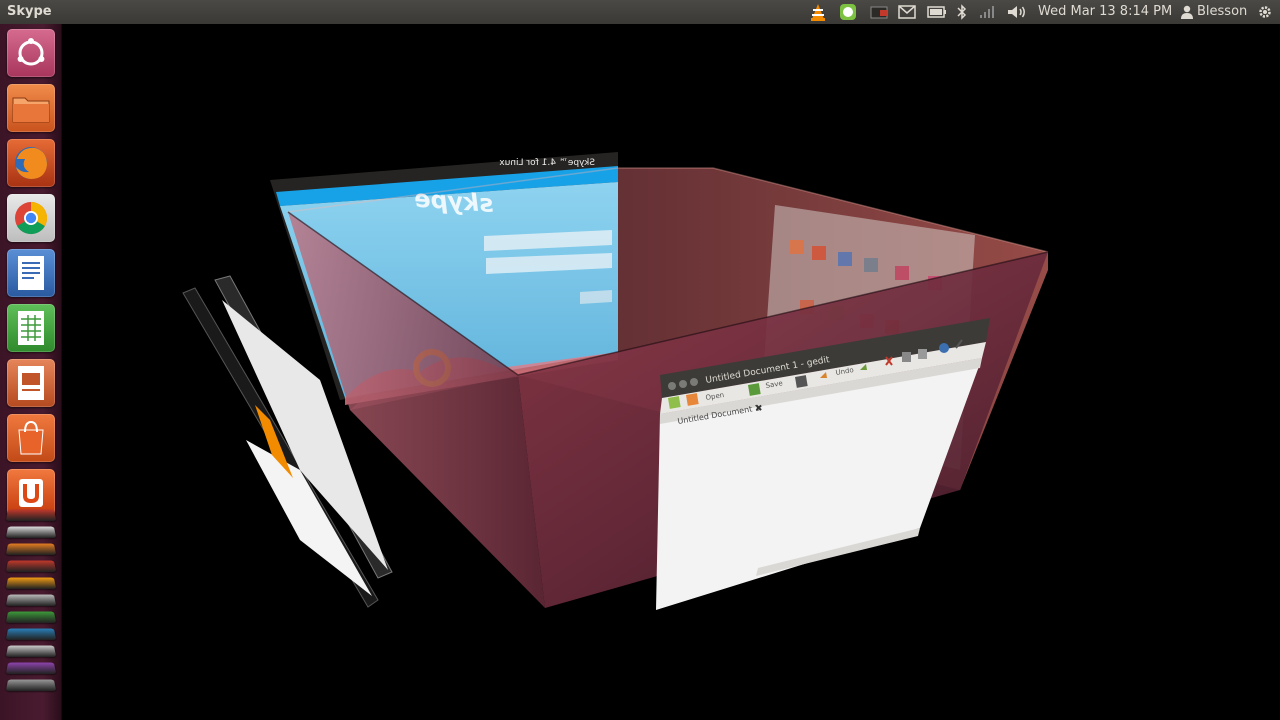  What do you see at coordinates (754, 389) in the screenshot?
I see `gedit-save-icon` at bounding box center [754, 389].